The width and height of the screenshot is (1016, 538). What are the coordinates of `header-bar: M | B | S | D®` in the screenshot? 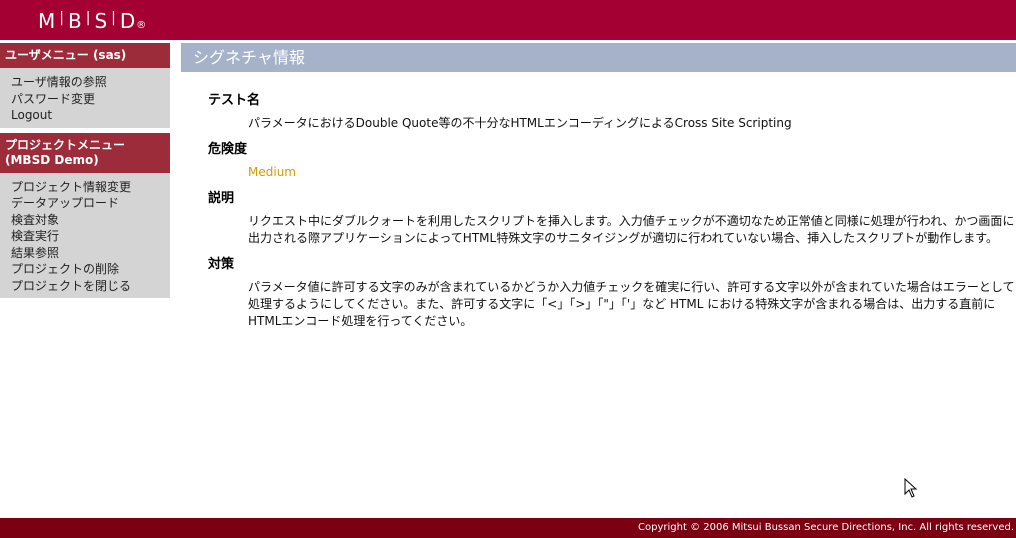 It's located at (508, 20).